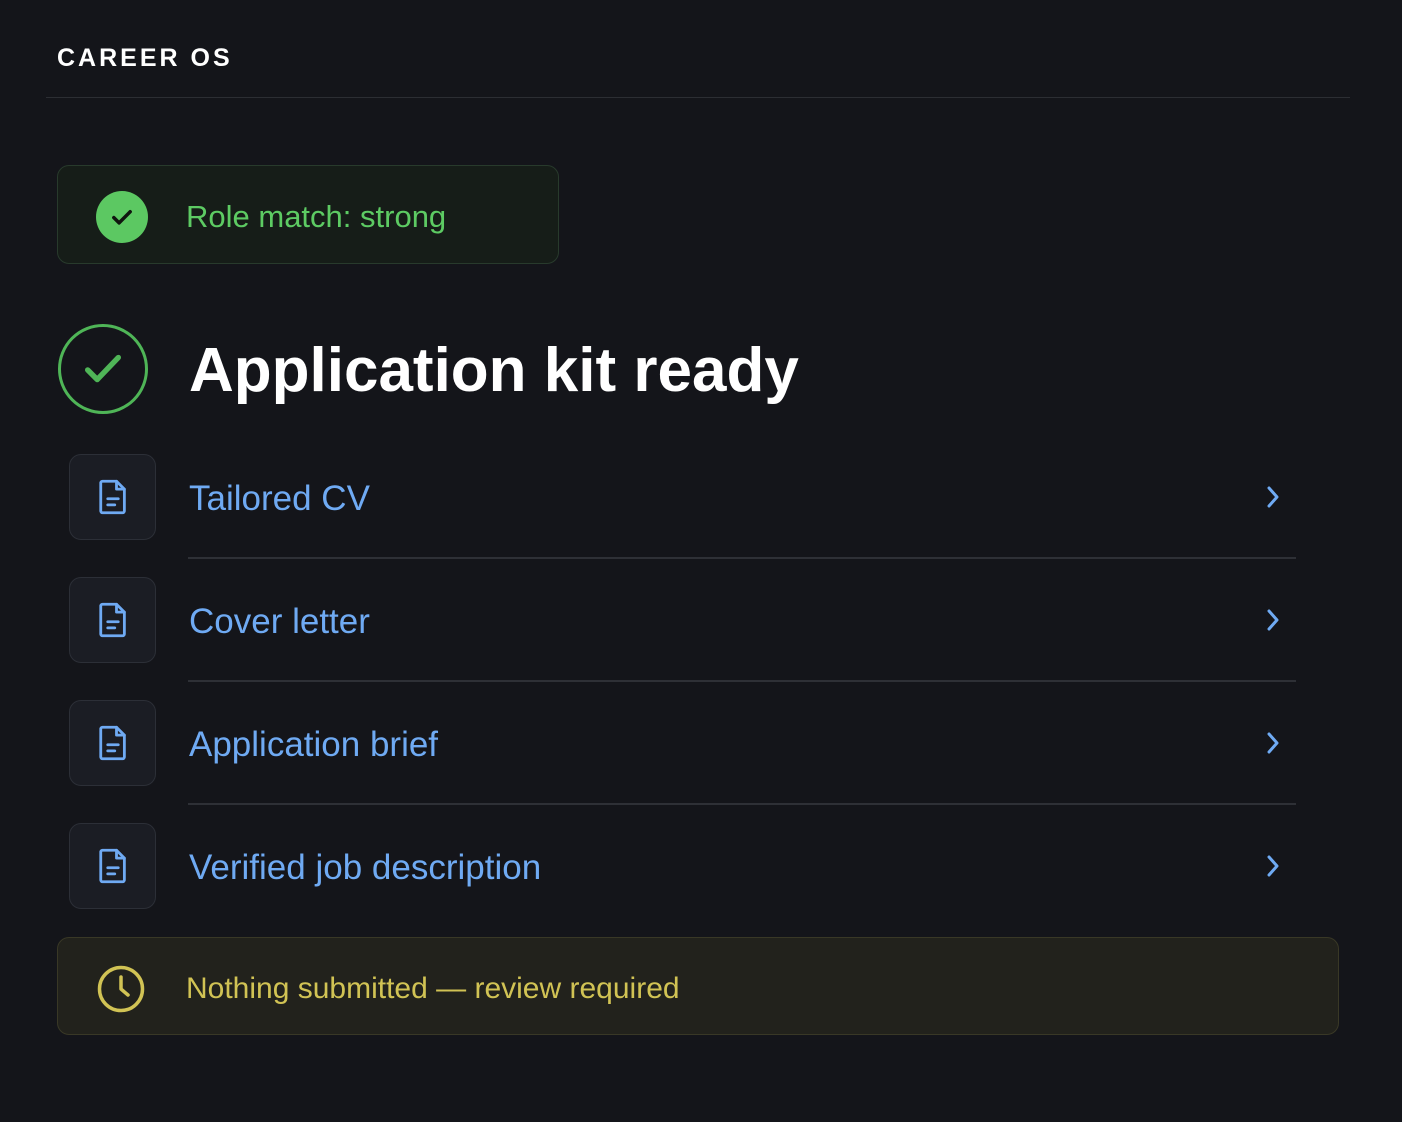 This screenshot has width=1402, height=1122. I want to click on role-match-label: Role match: strong, so click(316, 216).